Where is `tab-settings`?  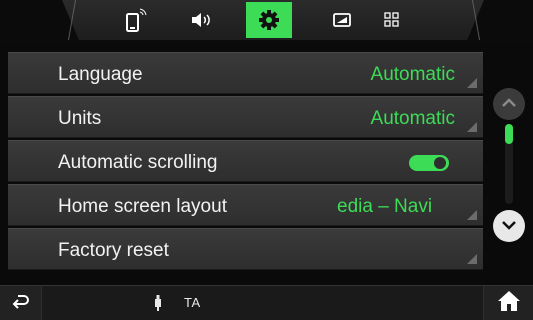 tab-settings is located at coordinates (269, 20).